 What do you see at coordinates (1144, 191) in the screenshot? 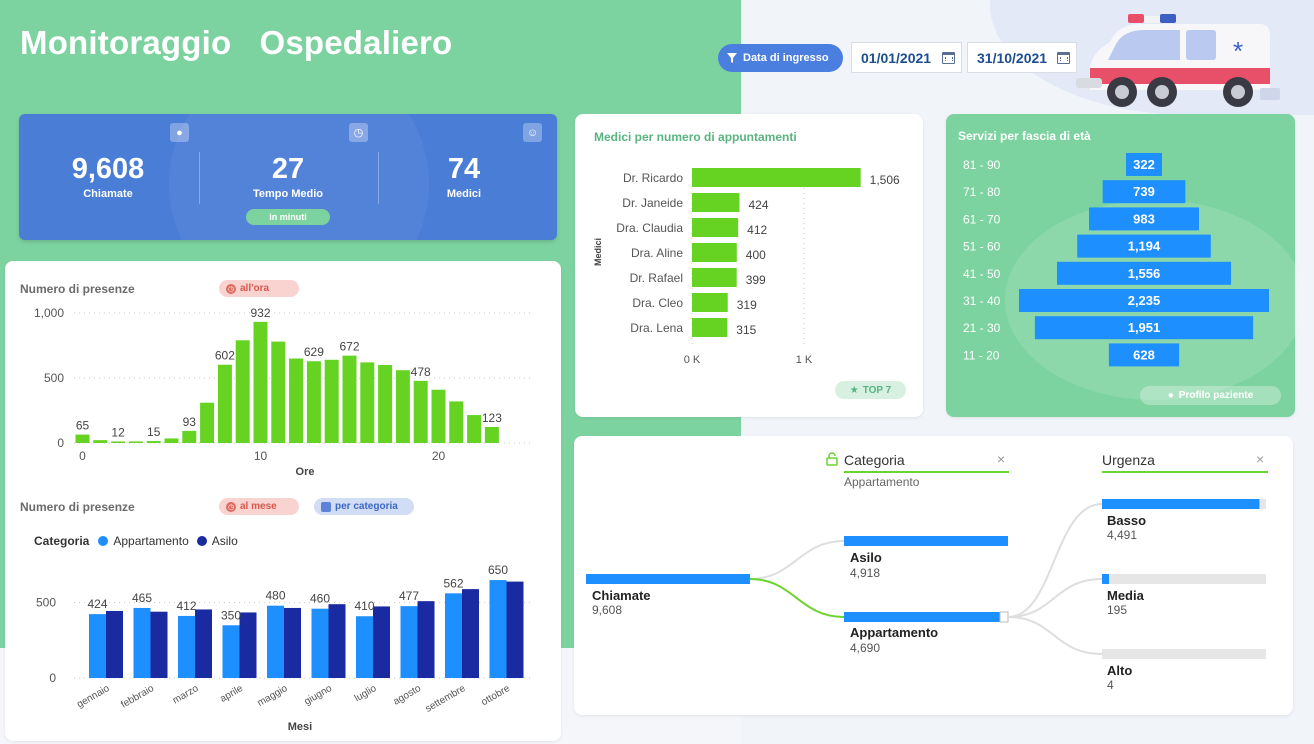
I see `data-label: 739` at bounding box center [1144, 191].